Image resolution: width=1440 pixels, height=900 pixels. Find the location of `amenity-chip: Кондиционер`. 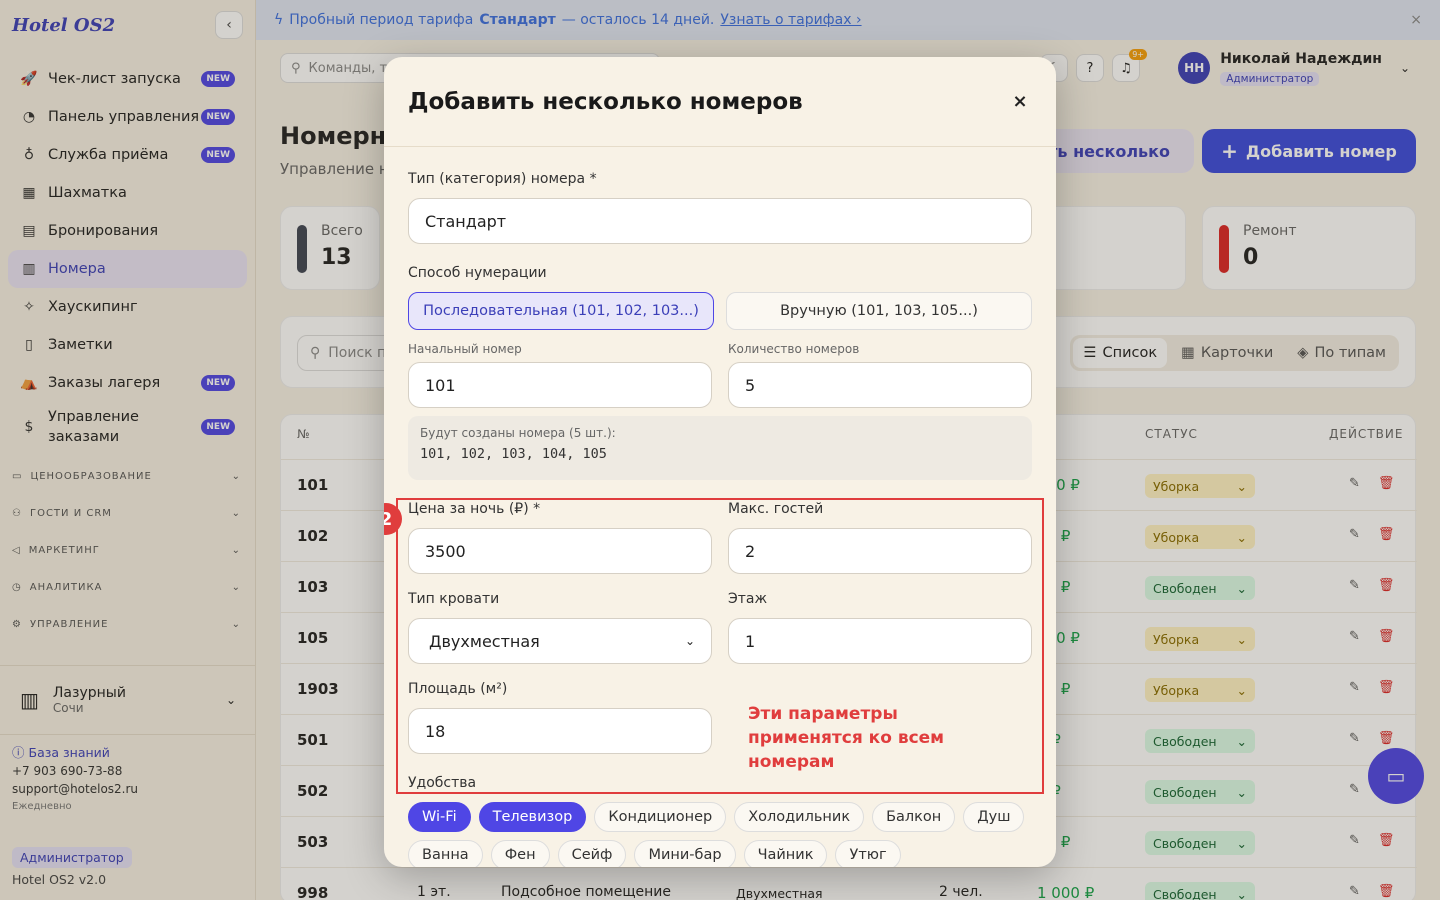

amenity-chip: Кондиционер is located at coordinates (660, 817).